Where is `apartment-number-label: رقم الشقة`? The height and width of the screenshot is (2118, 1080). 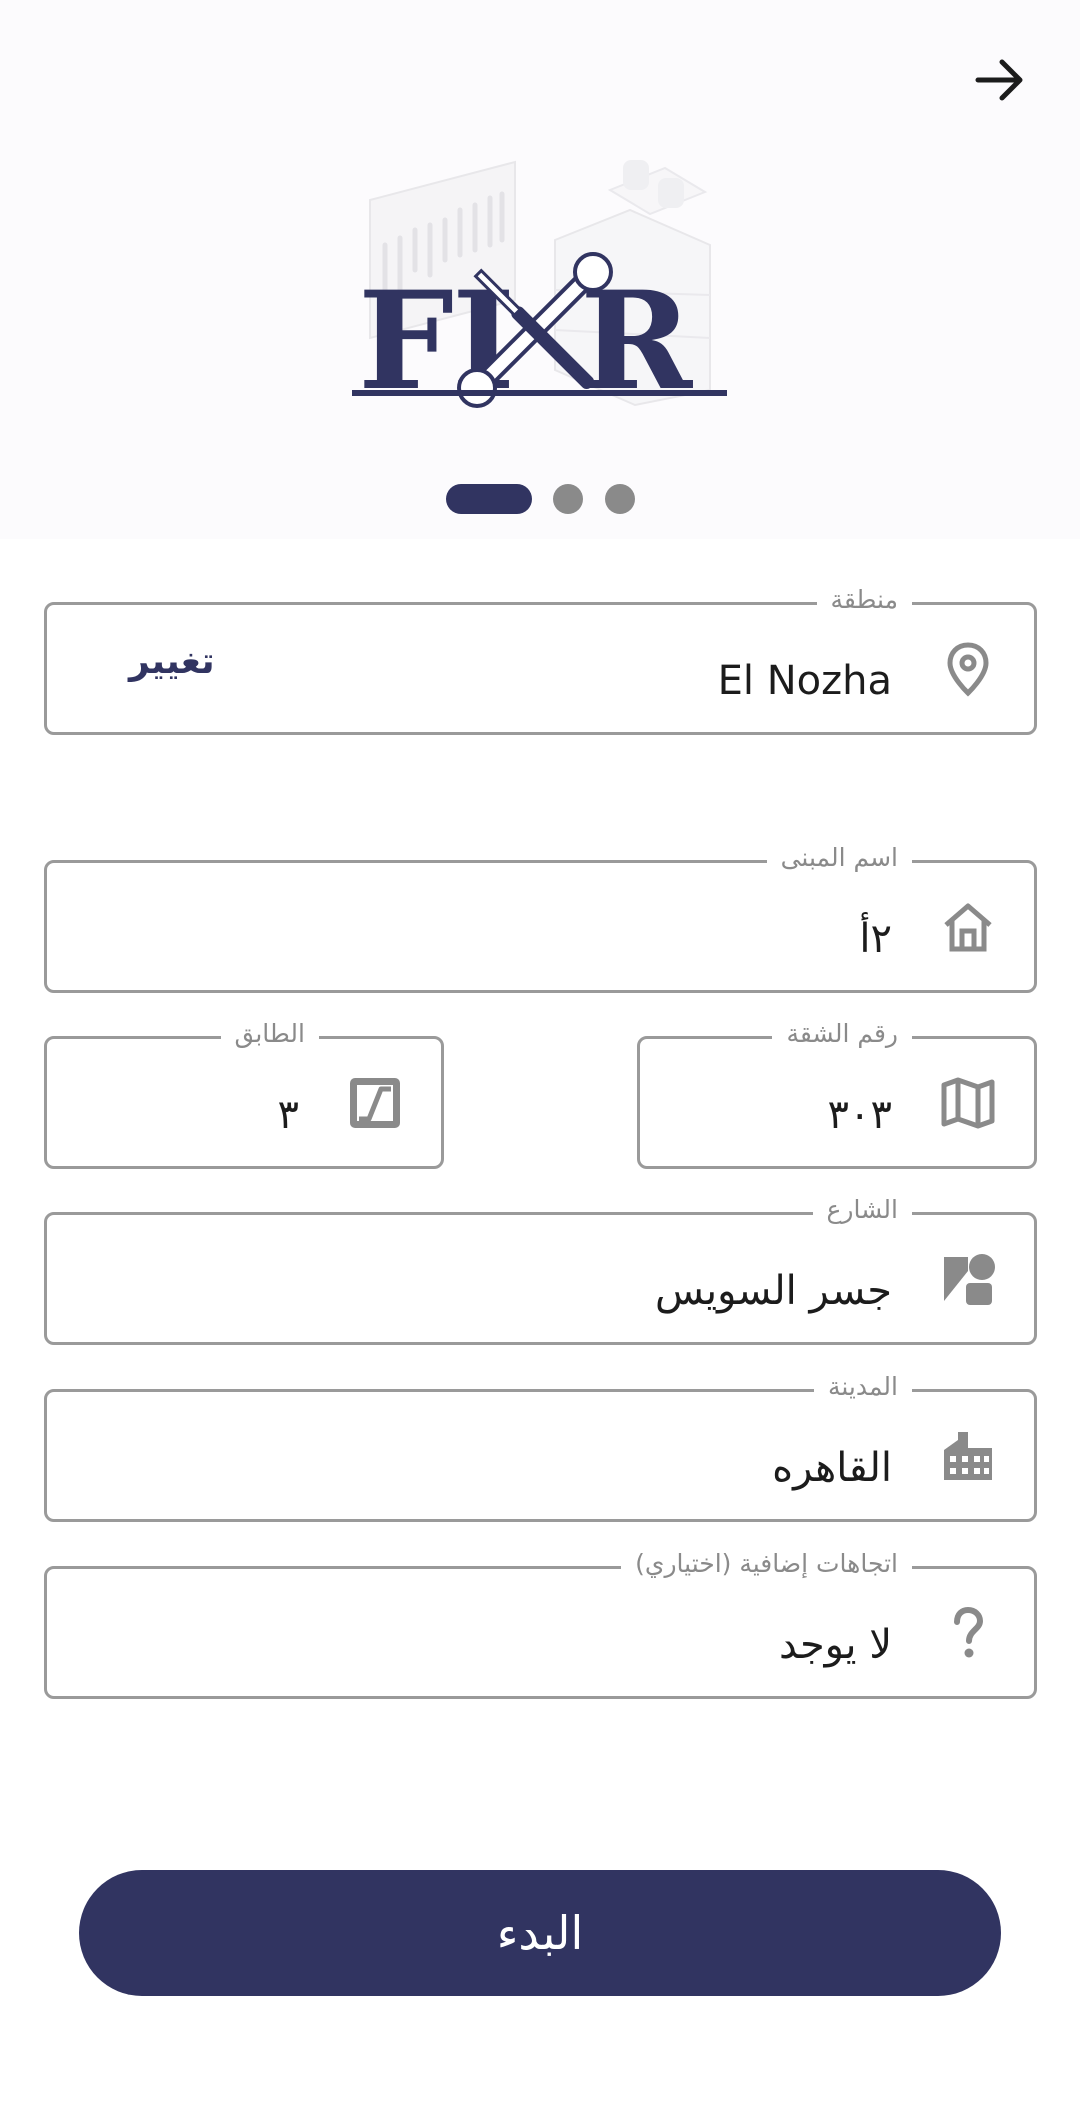 apartment-number-label: رقم الشقة is located at coordinates (842, 1034).